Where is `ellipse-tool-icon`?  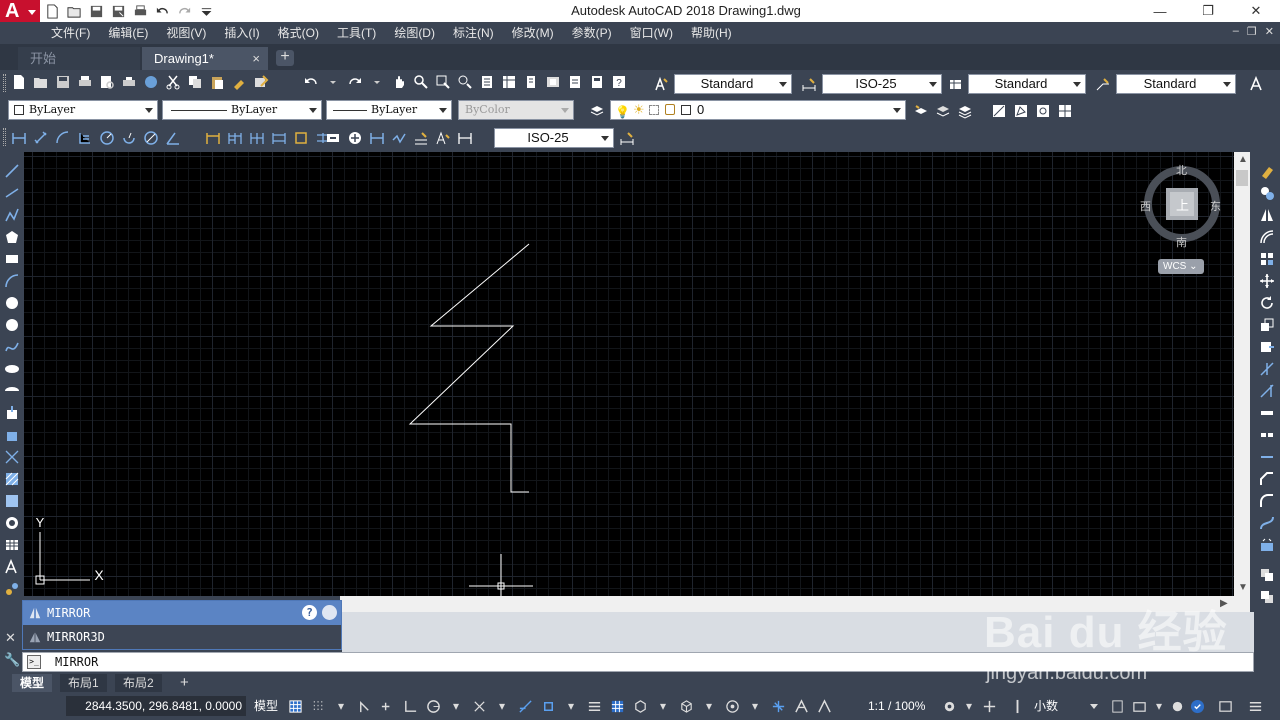 ellipse-tool-icon is located at coordinates (12, 369).